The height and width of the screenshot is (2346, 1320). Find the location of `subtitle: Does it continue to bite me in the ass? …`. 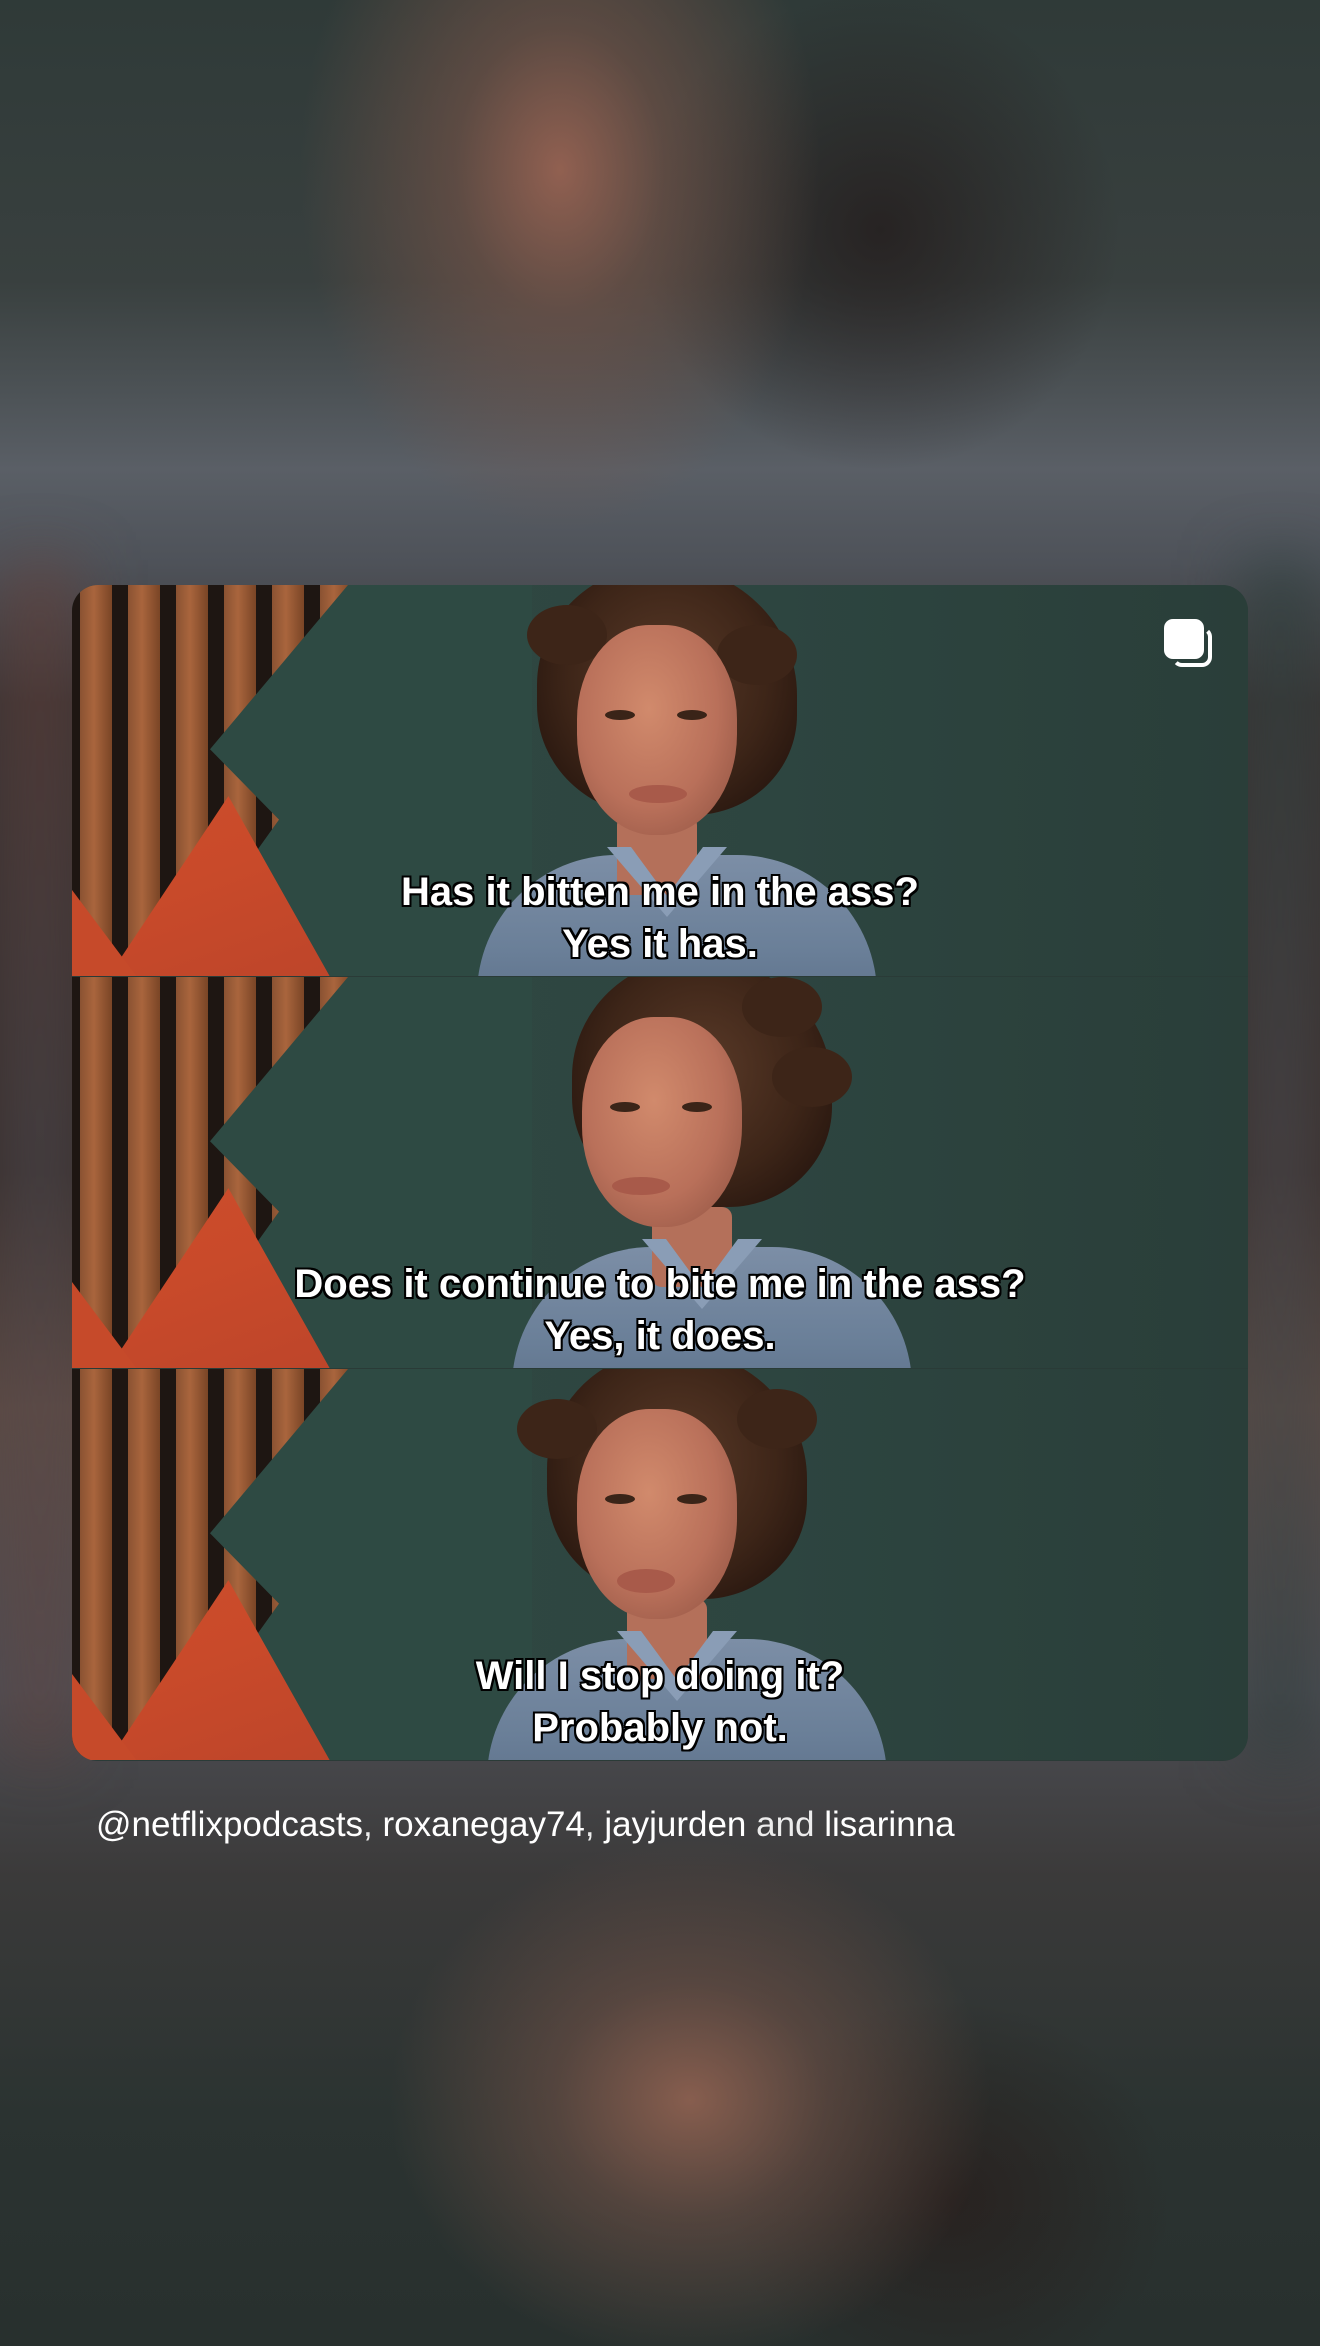

subtitle: Does it continue to bite me in the ass? … is located at coordinates (660, 1310).